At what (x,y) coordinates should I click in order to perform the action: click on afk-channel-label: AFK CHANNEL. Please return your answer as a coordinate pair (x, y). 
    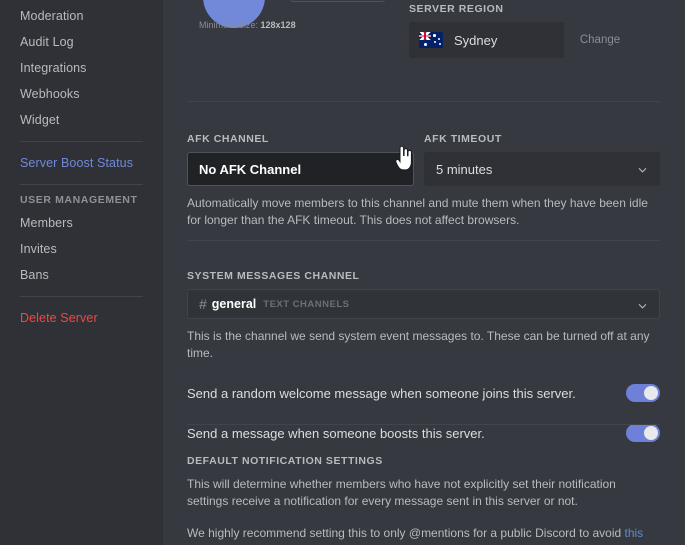
    Looking at the image, I should click on (228, 139).